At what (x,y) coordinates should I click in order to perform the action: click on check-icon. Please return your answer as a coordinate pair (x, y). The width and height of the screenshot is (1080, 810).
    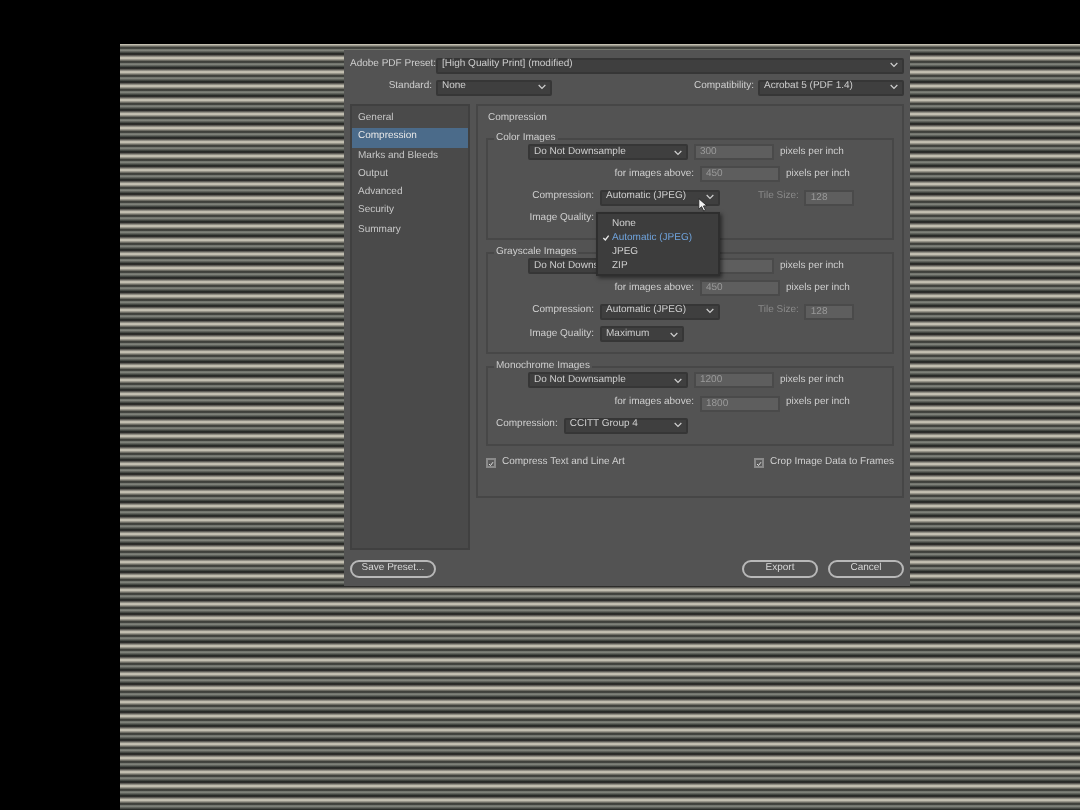
    Looking at the image, I should click on (605, 237).